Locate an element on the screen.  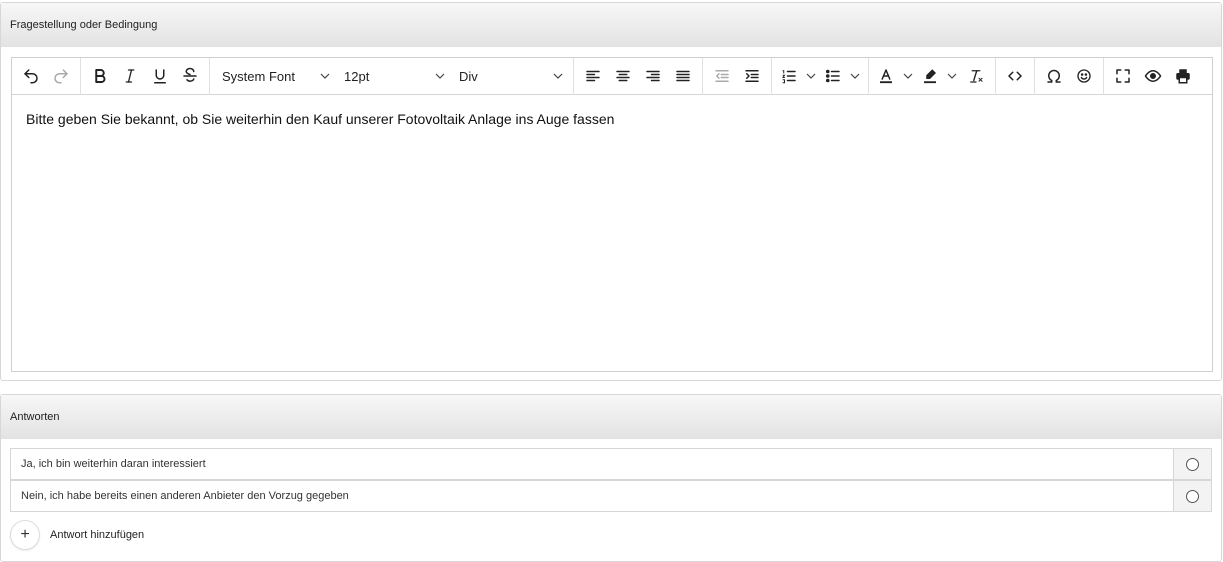
text-color-button is located at coordinates (895, 76).